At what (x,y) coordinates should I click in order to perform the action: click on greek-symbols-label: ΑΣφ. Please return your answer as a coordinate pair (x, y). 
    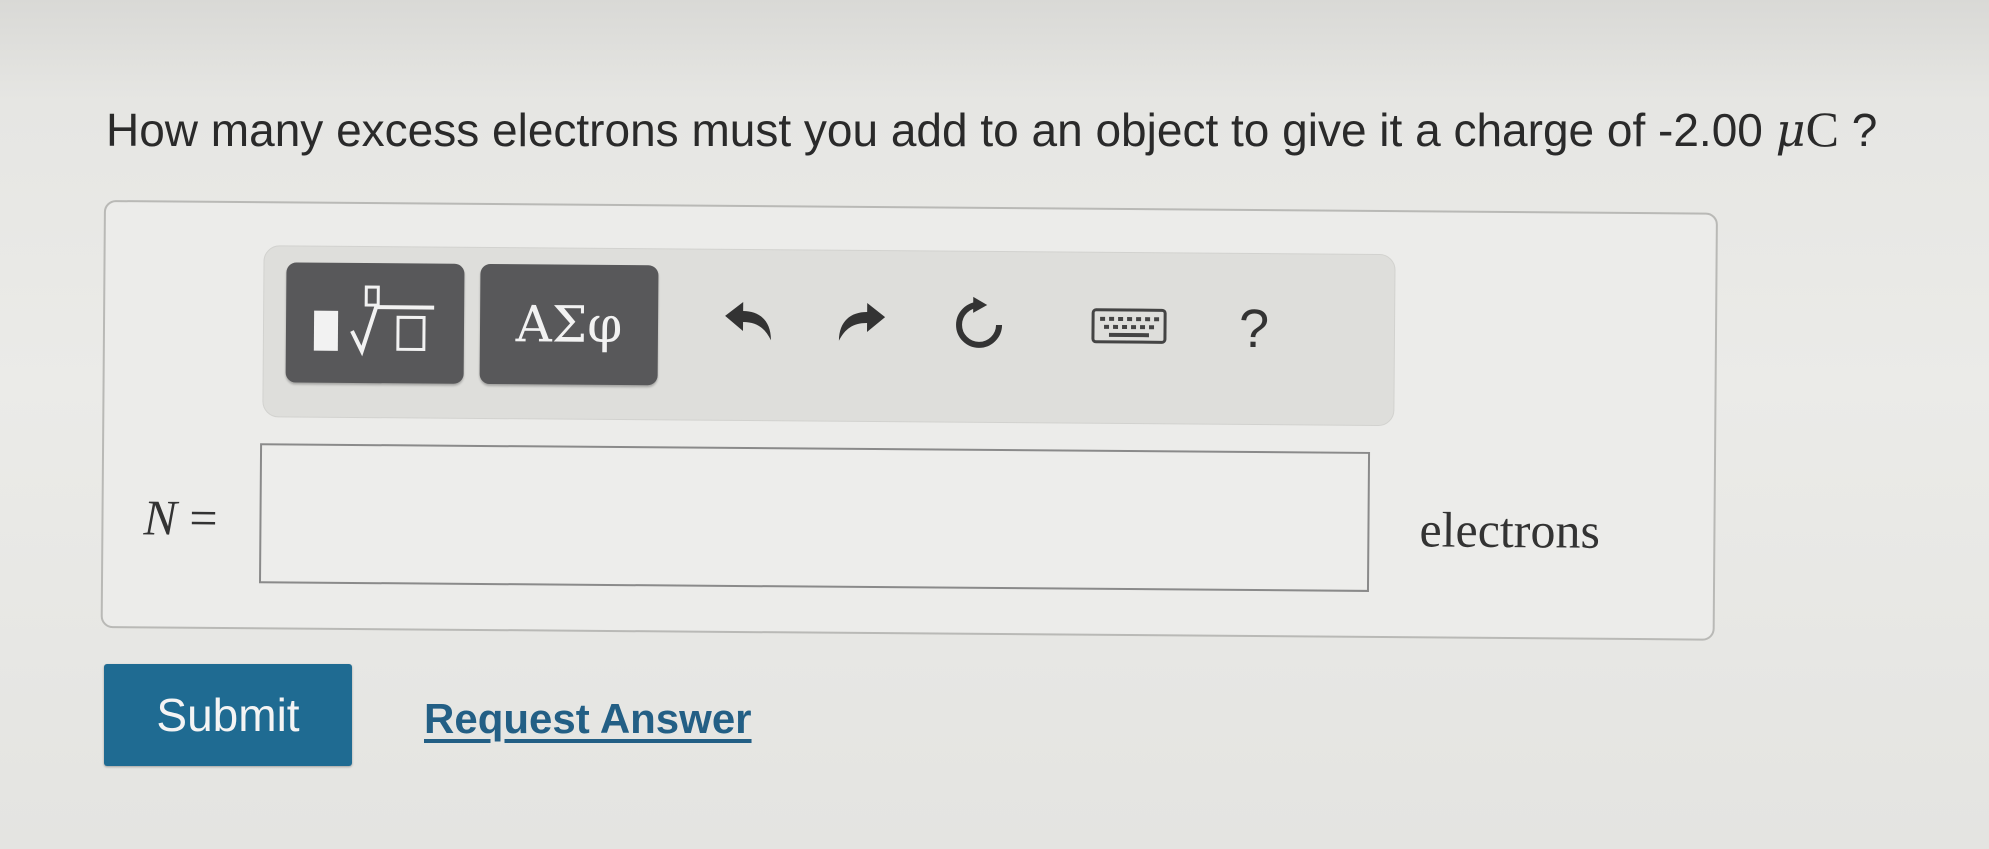
    Looking at the image, I should click on (569, 325).